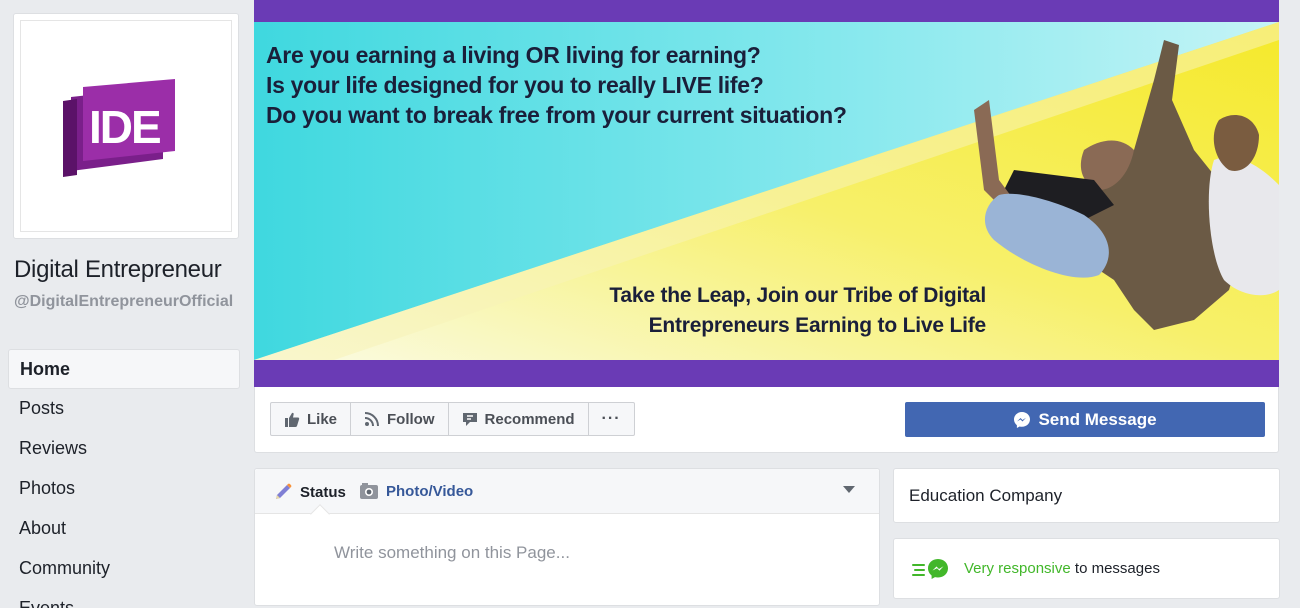 The image size is (1300, 608). I want to click on page-handle: @DigitalEntrepreneurOfficial, so click(126, 302).